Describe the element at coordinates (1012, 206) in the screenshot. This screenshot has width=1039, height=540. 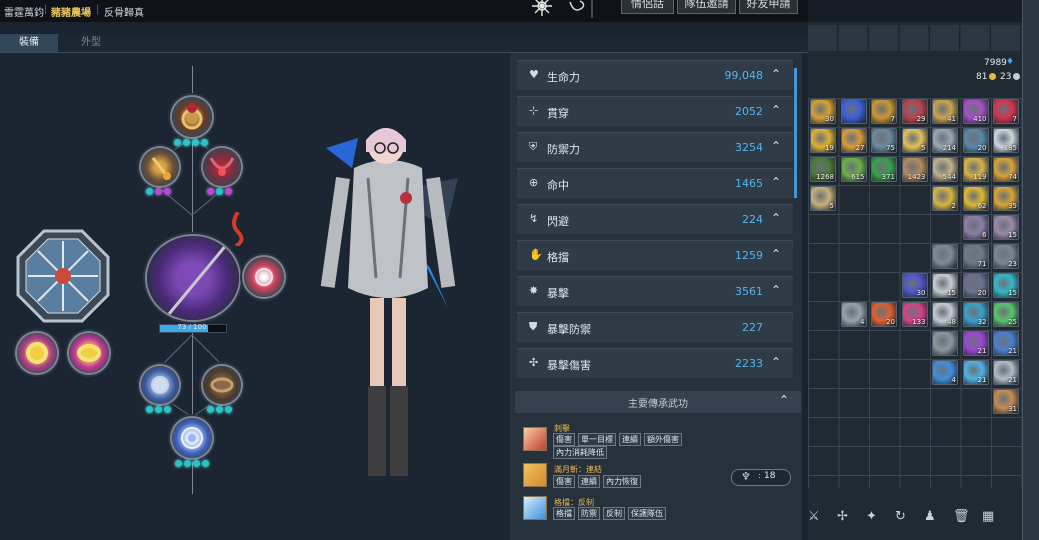
I see `item-count: 35` at that location.